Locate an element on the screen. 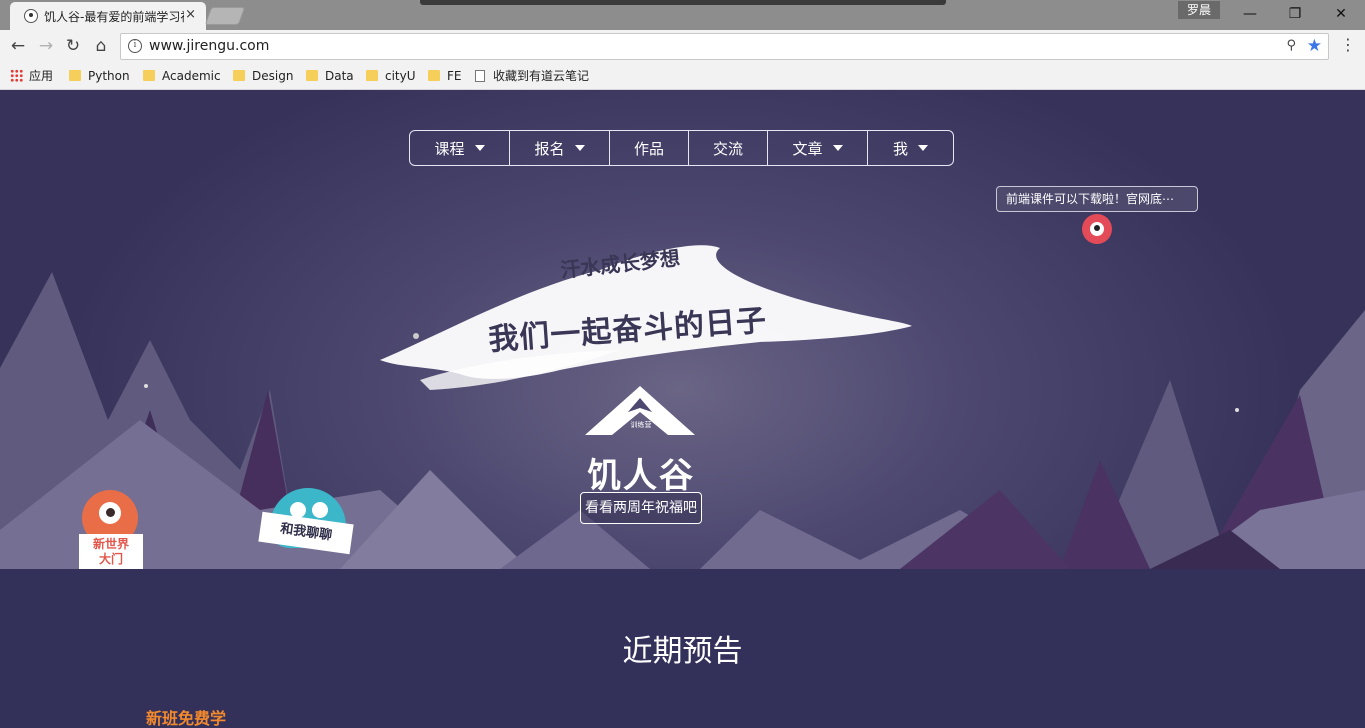 This screenshot has width=1365, height=728. logo-subtext: 训练营 is located at coordinates (641, 425).